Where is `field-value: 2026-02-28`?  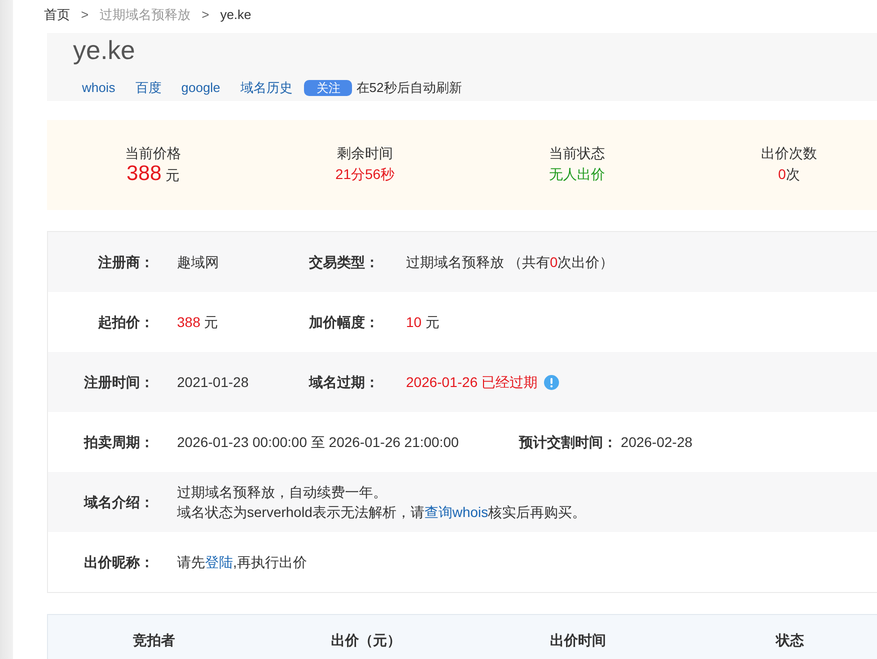
field-value: 2026-02-28 is located at coordinates (656, 442).